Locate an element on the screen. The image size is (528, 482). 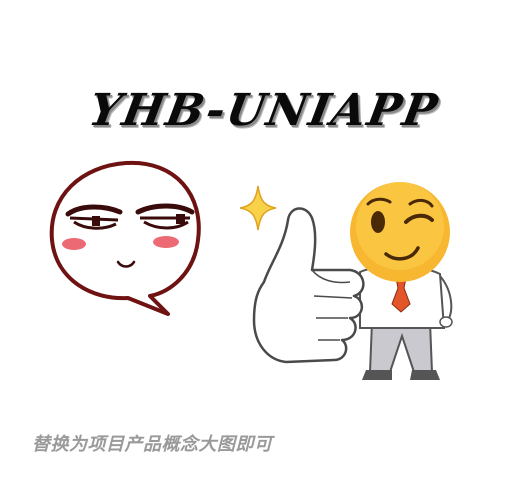
sparkle-icon is located at coordinates (258, 208).